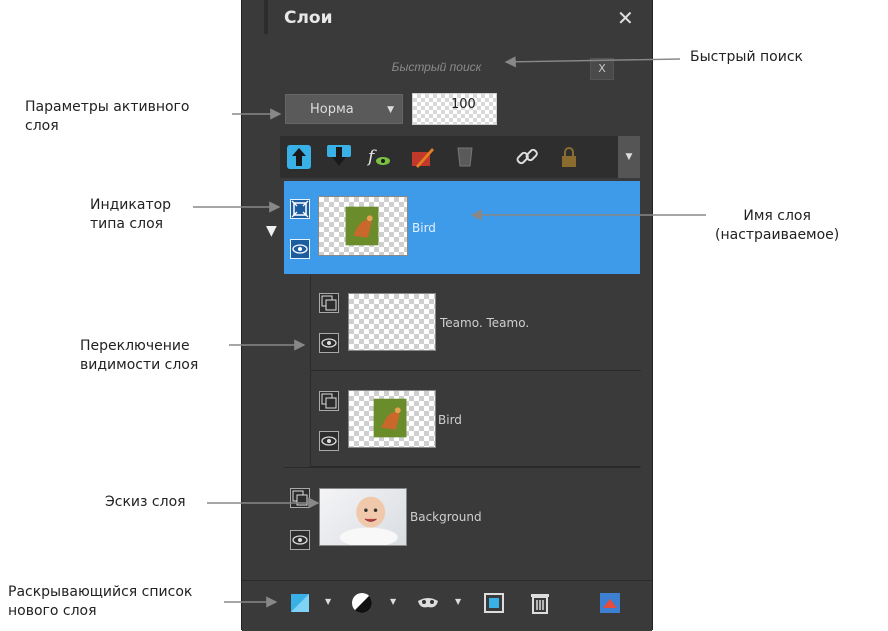 The height and width of the screenshot is (631, 888). I want to click on layer-toolbar: f ▼, so click(460, 157).